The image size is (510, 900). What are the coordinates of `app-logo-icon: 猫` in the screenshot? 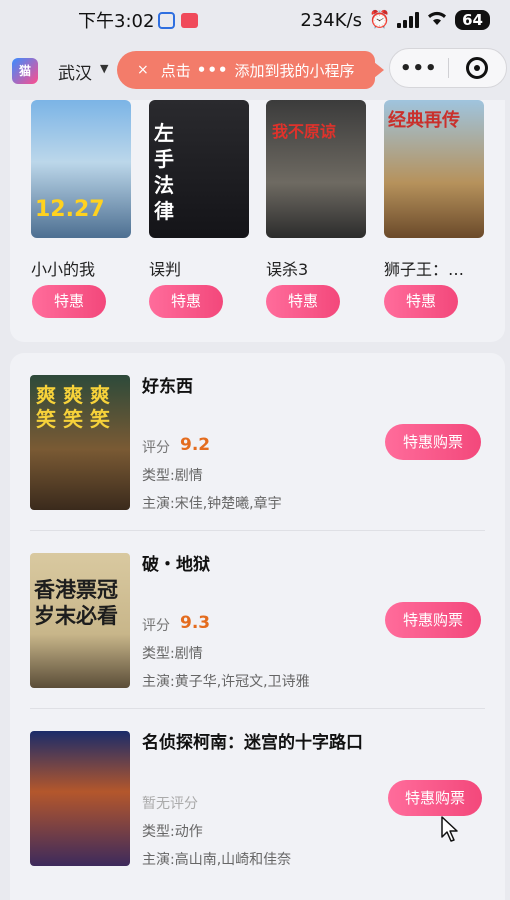 It's located at (25, 71).